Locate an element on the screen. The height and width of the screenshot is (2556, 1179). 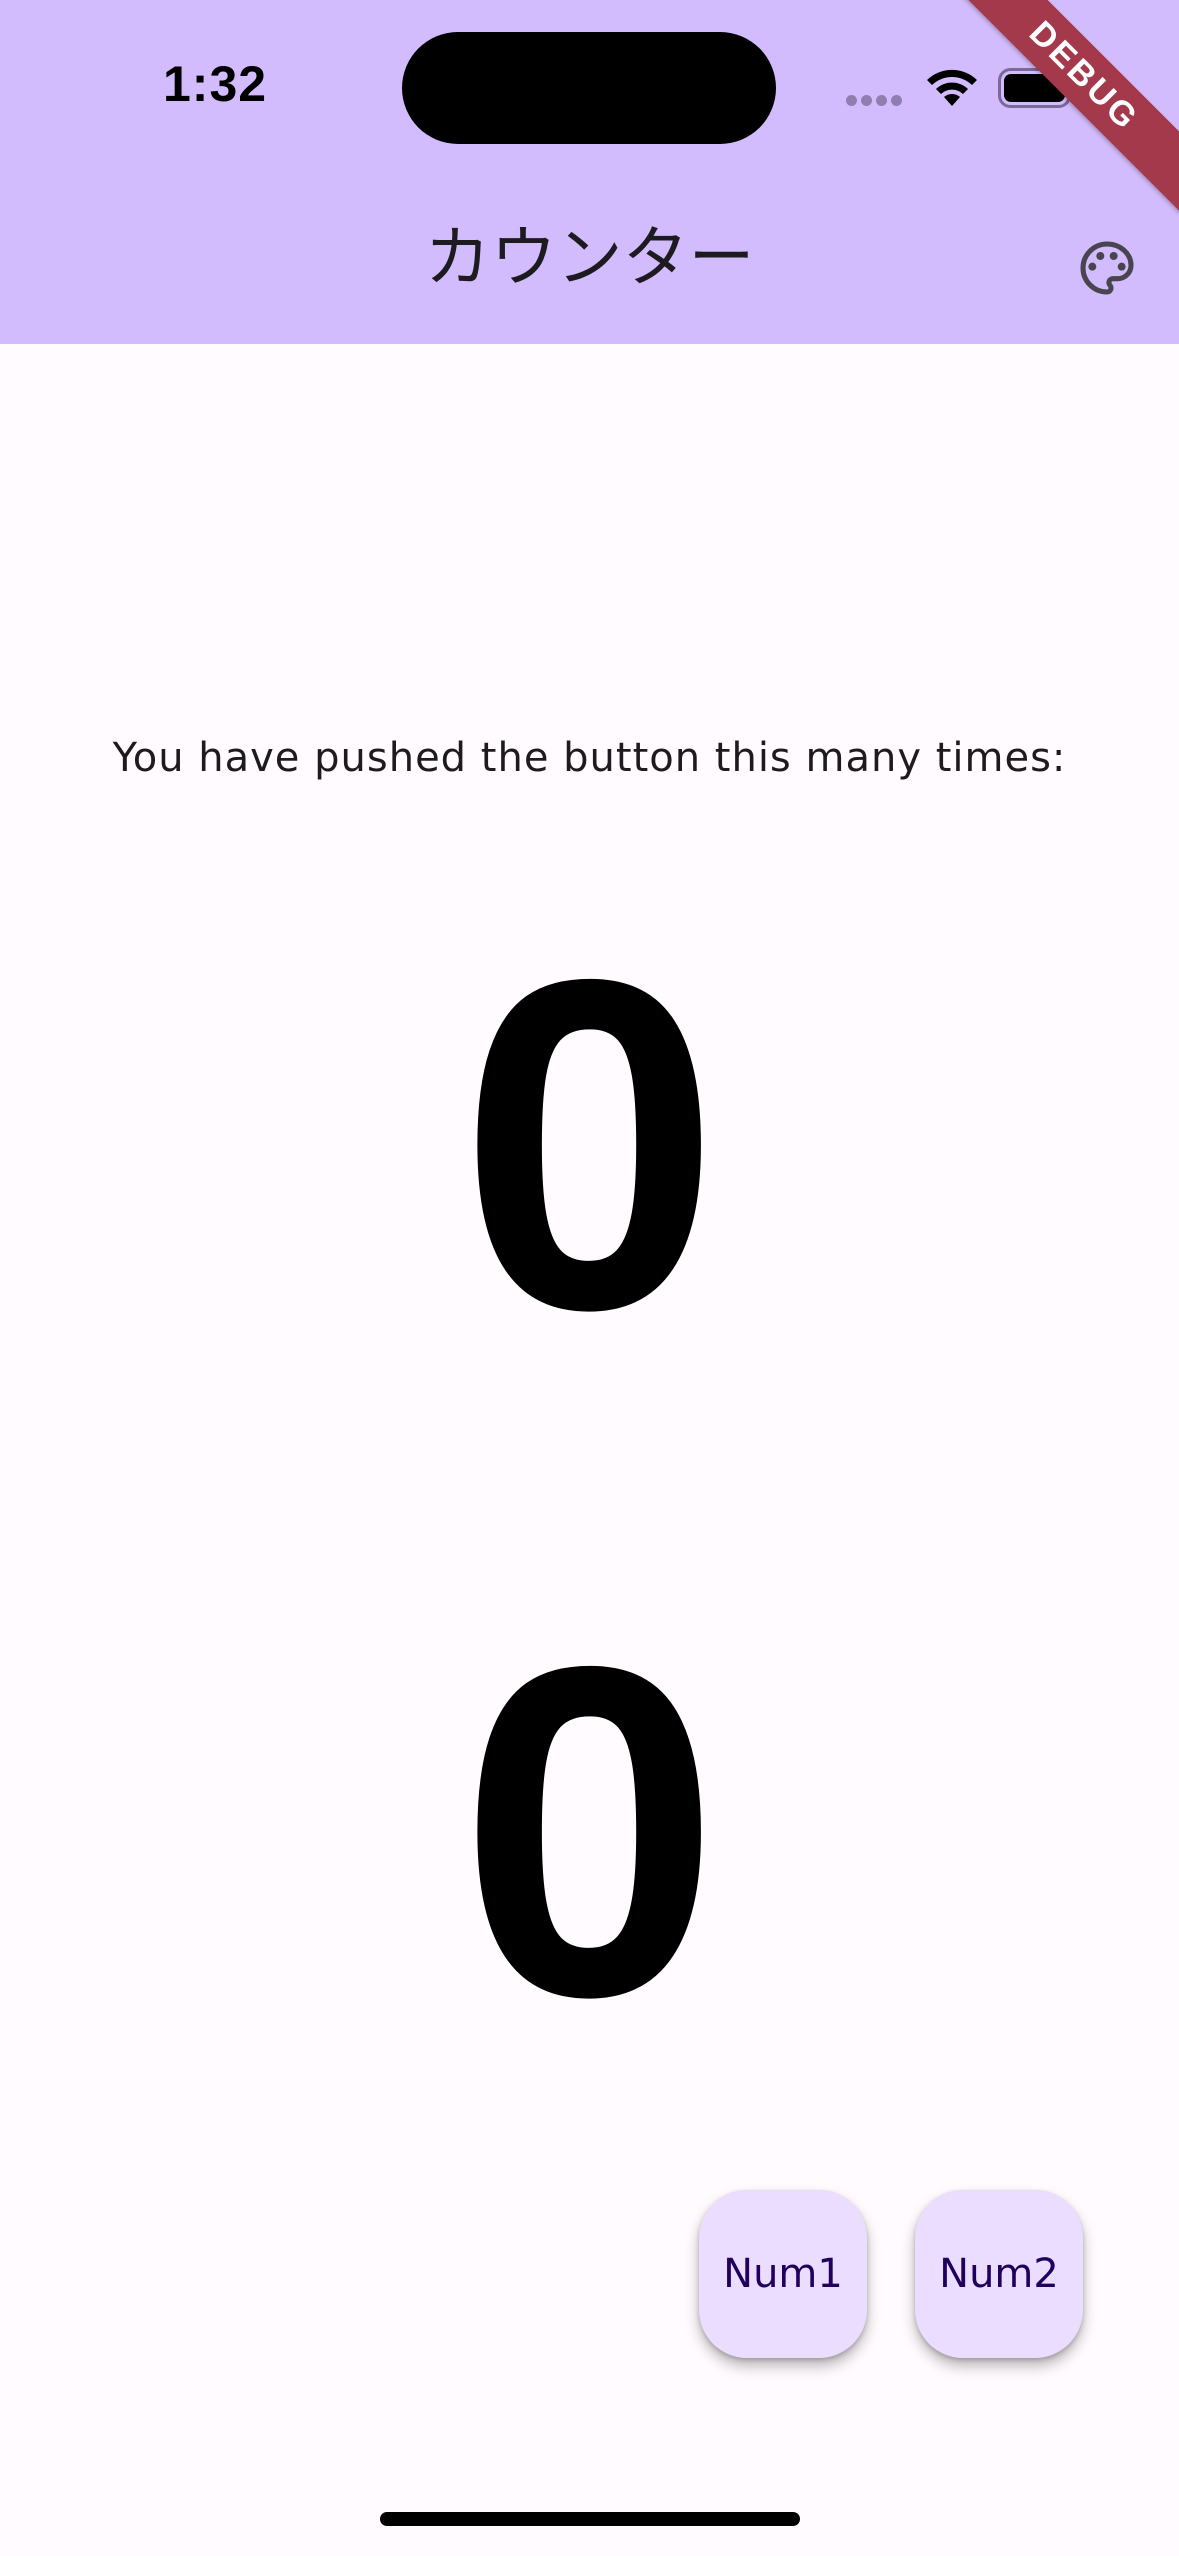
app-bar: 1:32 DEBUG カウンター is located at coordinates (589, 172).